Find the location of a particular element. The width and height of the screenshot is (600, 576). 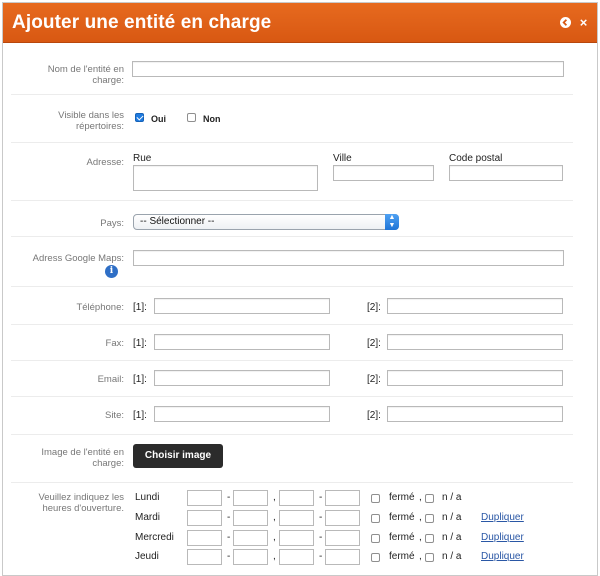

fax-label: Fax: is located at coordinates (114, 343).